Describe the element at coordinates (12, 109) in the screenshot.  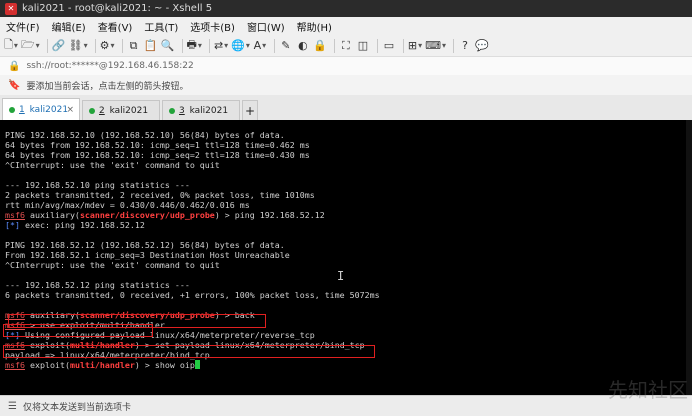
I see `connected-status-icon` at that location.